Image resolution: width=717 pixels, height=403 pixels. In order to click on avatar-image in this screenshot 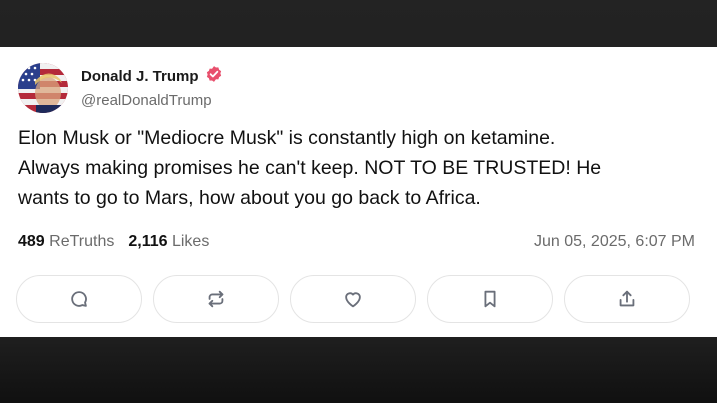, I will do `click(43, 88)`.